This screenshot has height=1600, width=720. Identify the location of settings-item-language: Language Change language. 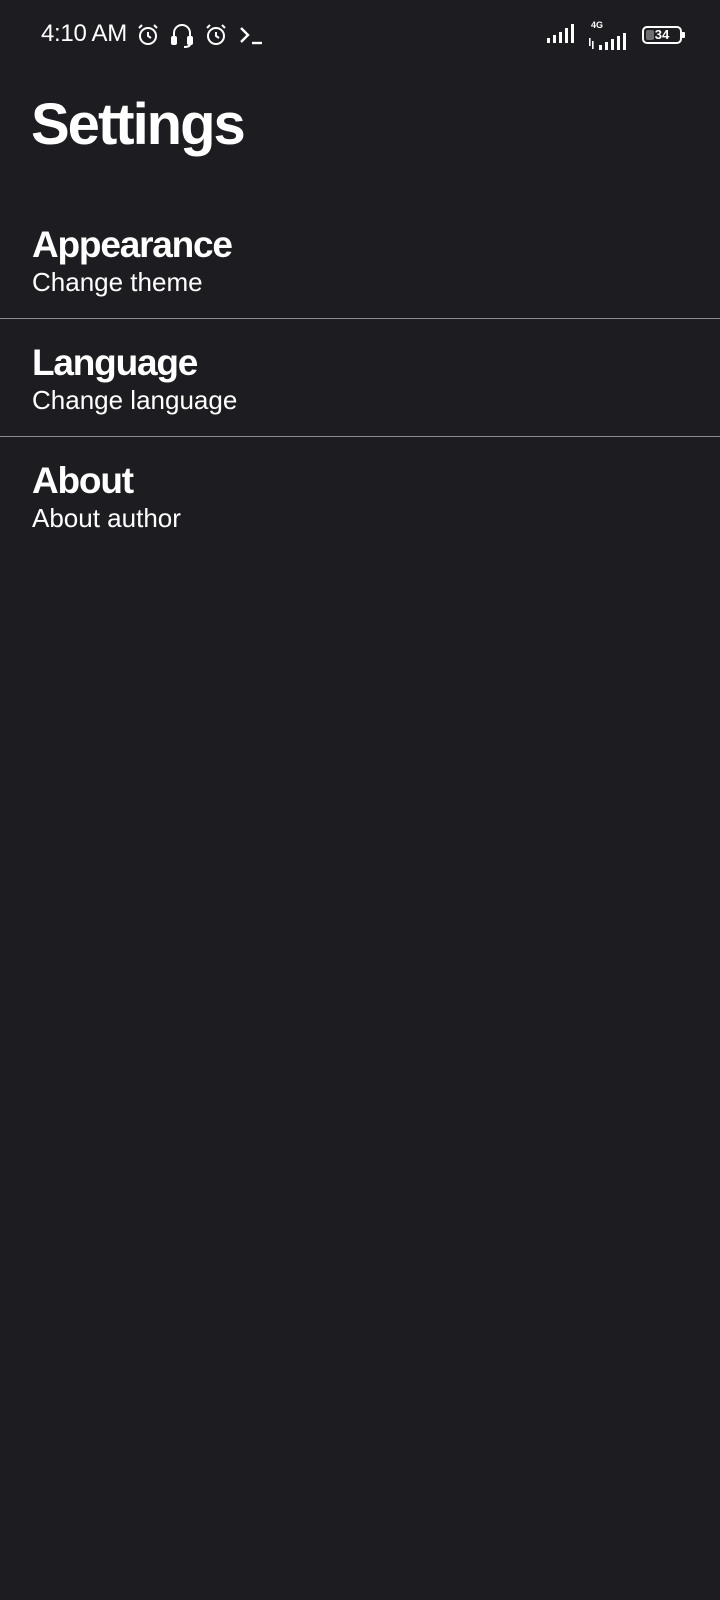
(360, 378).